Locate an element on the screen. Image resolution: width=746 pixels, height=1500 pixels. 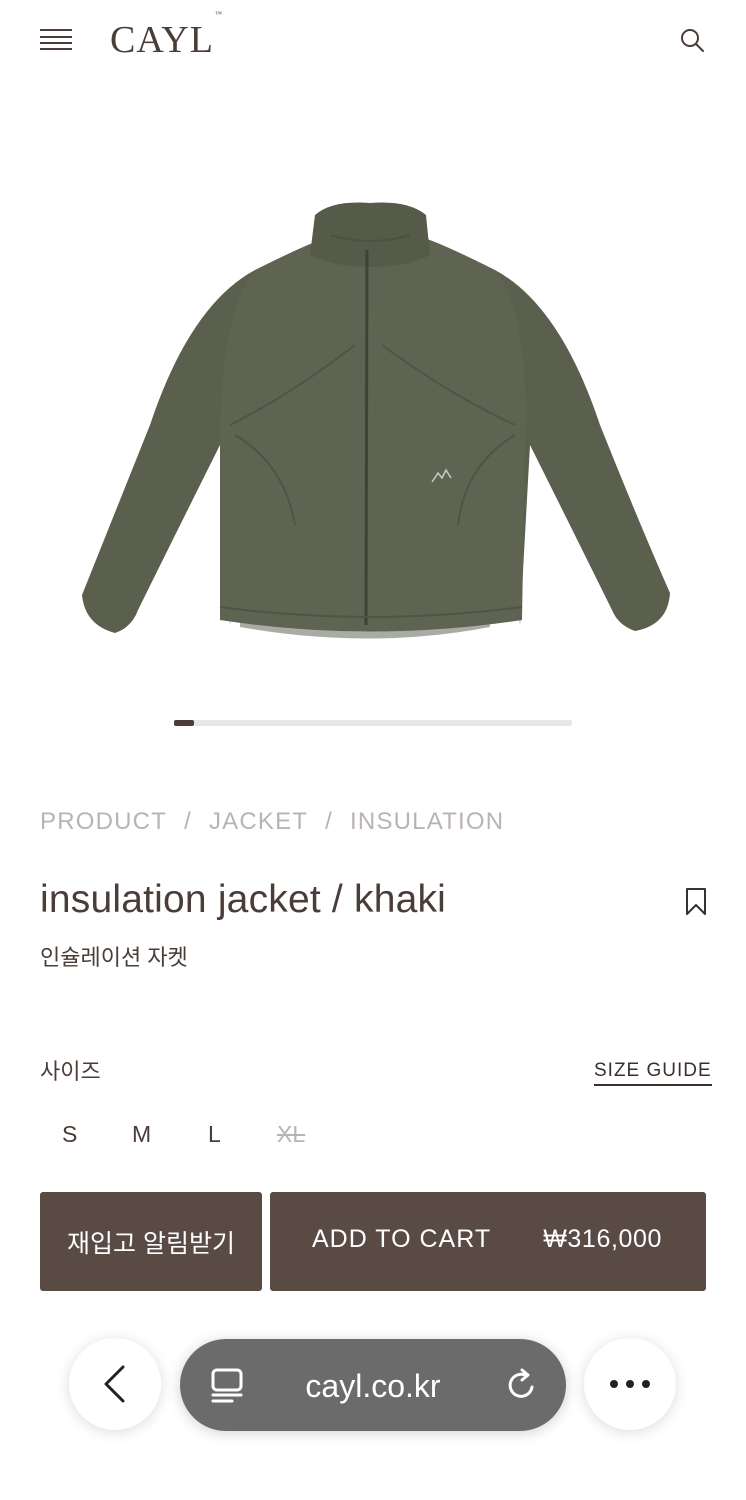
chevron-left-icon is located at coordinates (114, 1384).